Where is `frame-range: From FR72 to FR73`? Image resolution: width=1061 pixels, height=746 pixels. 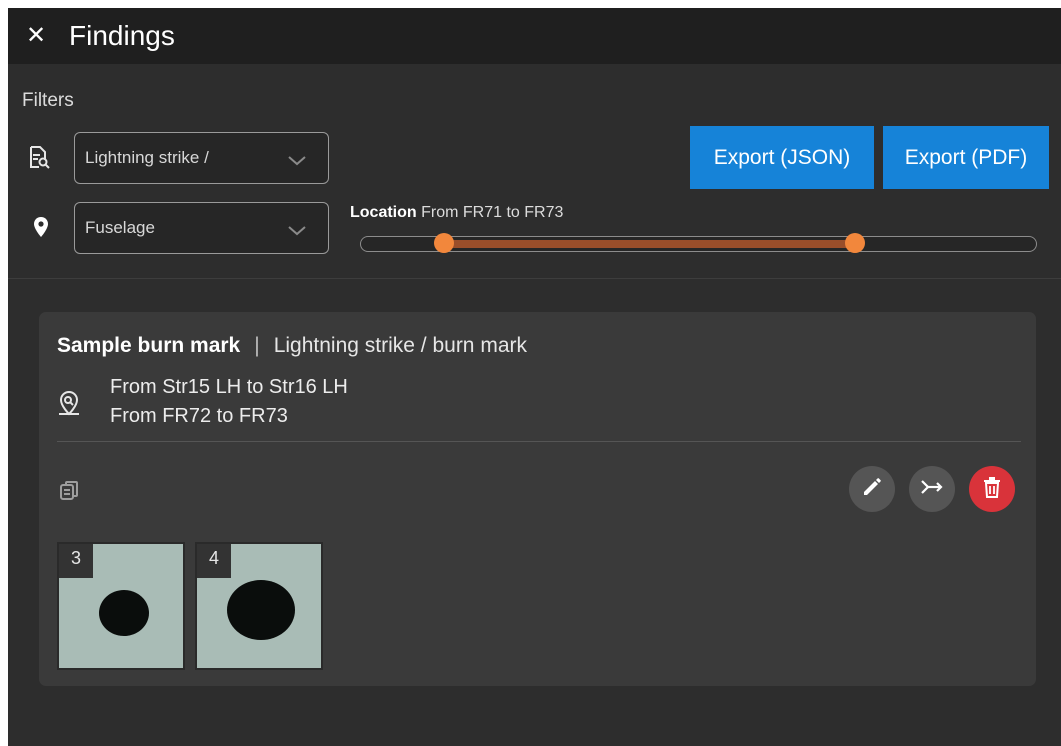 frame-range: From FR72 to FR73 is located at coordinates (199, 416).